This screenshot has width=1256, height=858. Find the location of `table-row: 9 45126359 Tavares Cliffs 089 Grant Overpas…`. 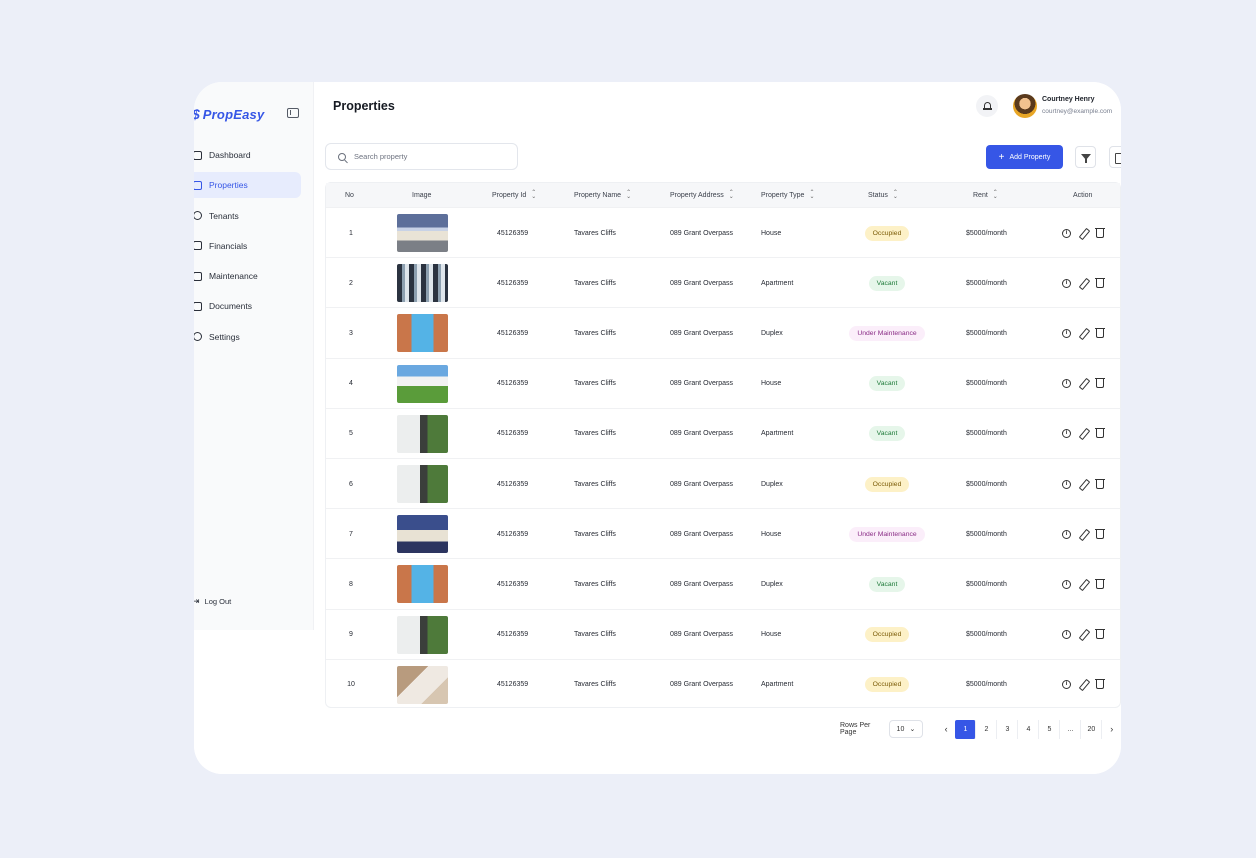

table-row: 9 45126359 Tavares Cliffs 089 Grant Overpas… is located at coordinates (723, 634).